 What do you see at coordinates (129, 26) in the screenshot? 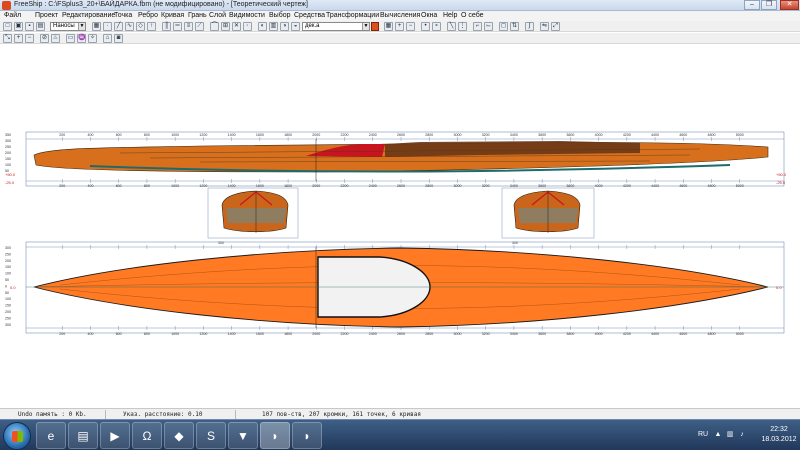
I see `curves-icon: ∿` at bounding box center [129, 26].